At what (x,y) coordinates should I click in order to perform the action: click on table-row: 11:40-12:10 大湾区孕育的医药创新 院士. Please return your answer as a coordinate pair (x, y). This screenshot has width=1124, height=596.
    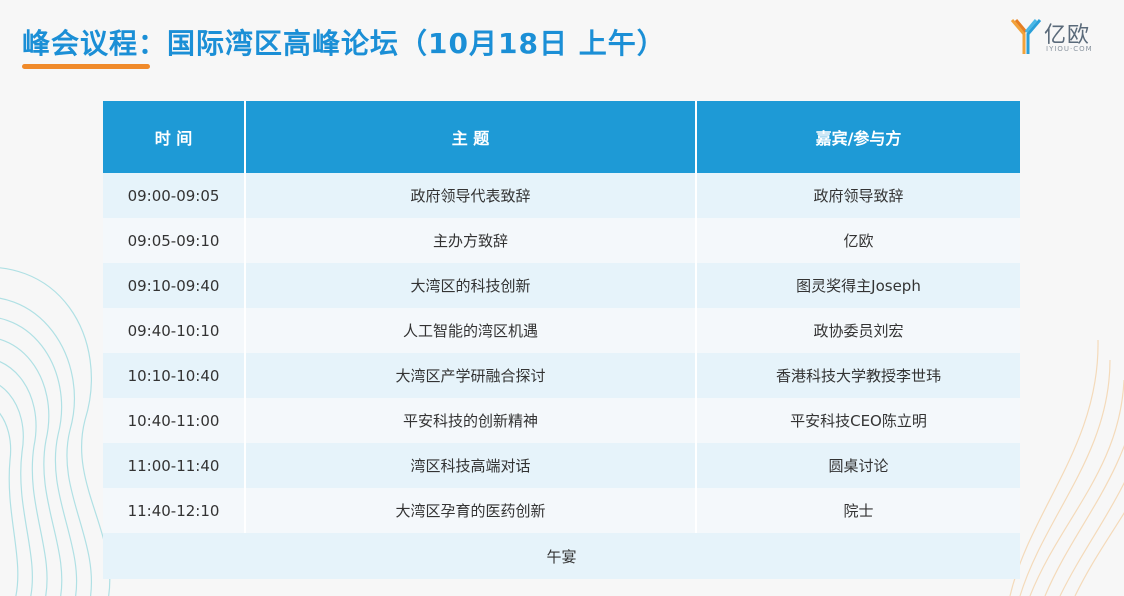
    Looking at the image, I should click on (561, 510).